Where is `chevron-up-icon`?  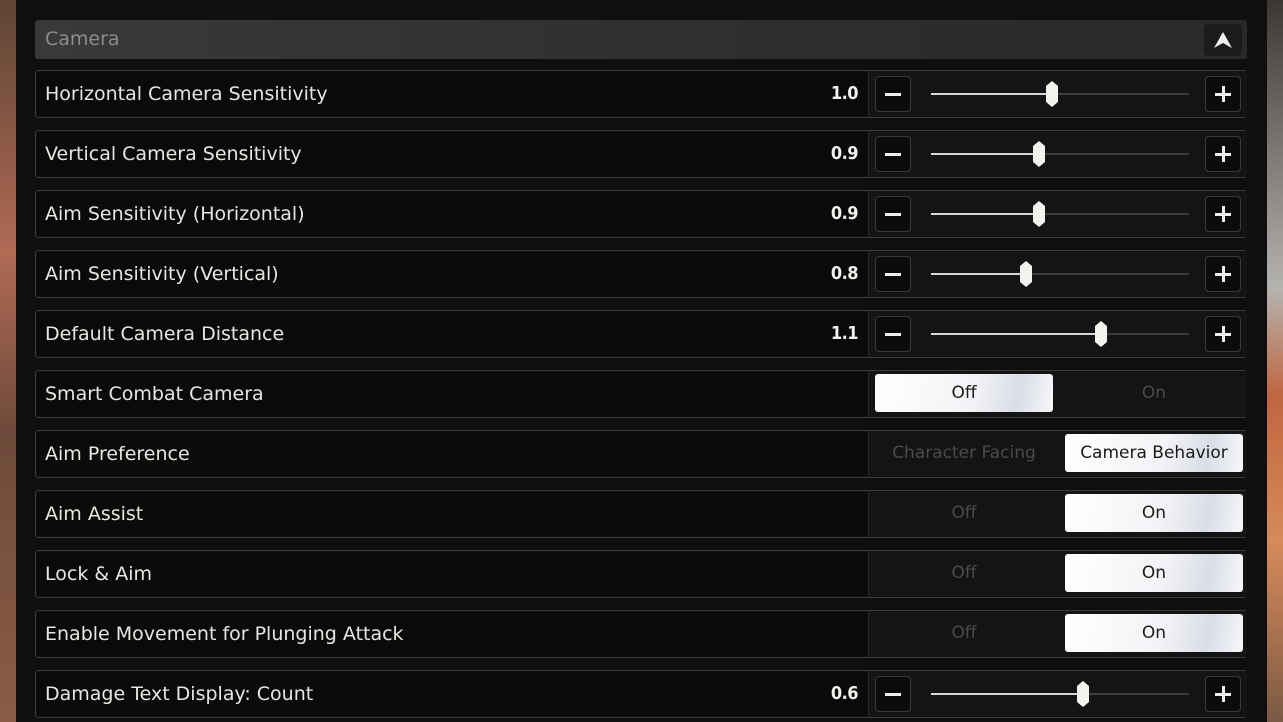
chevron-up-icon is located at coordinates (1223, 40).